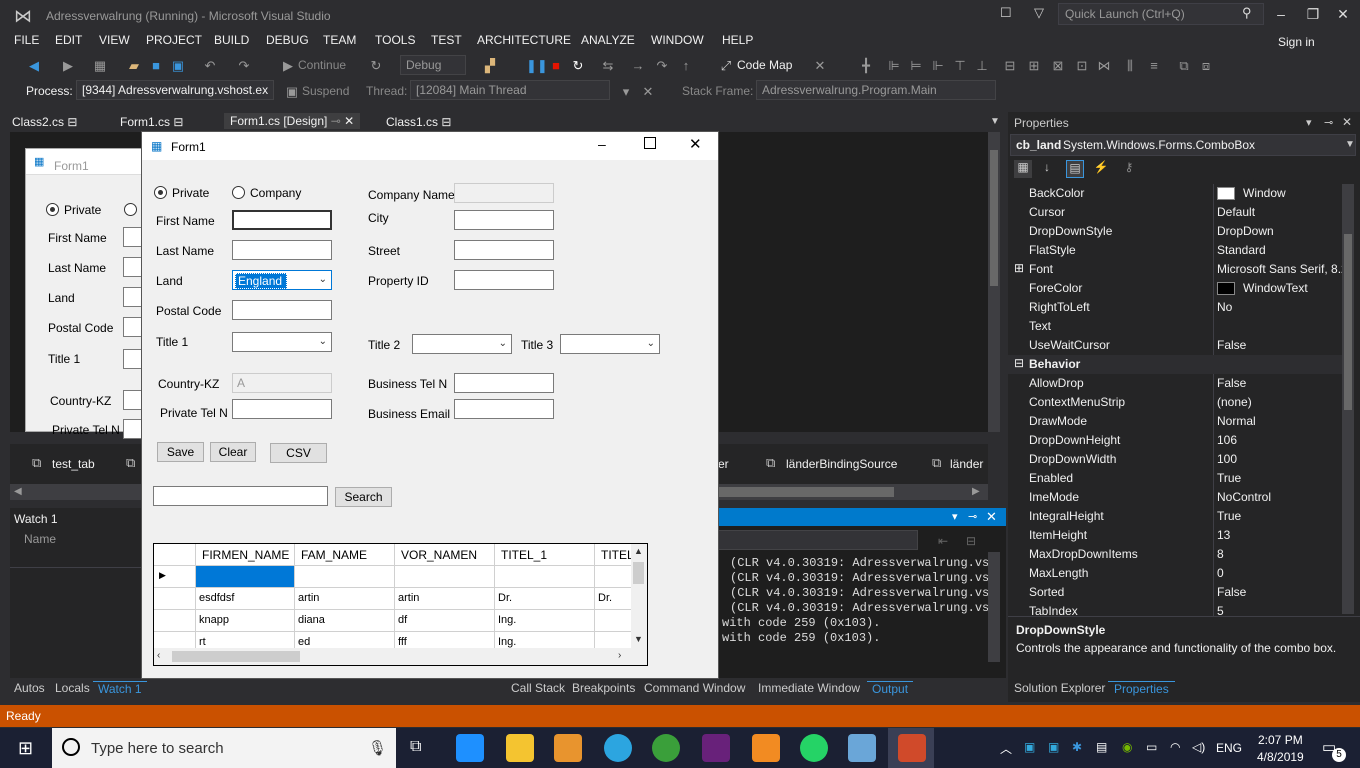 This screenshot has height=768, width=1360. What do you see at coordinates (1177, 250) in the screenshot?
I see `property-row: FlatStyle Standard` at bounding box center [1177, 250].